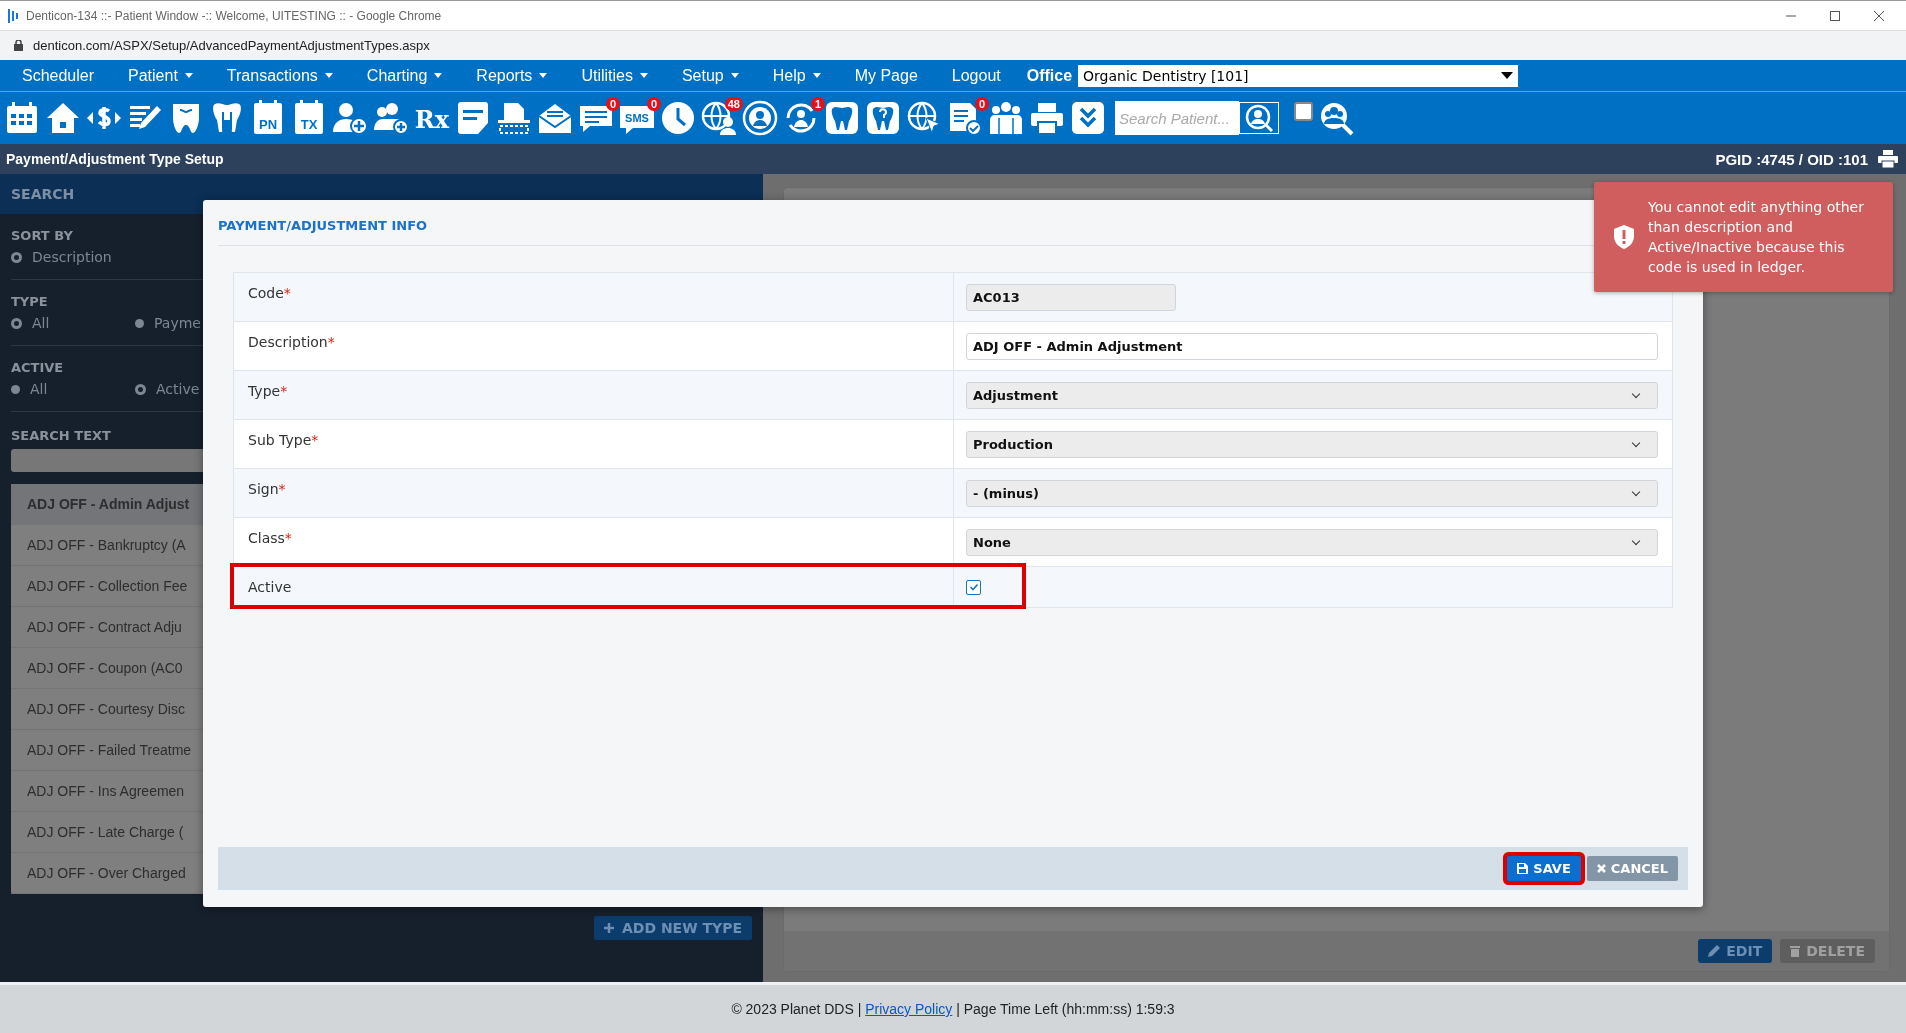 The height and width of the screenshot is (1033, 1906). What do you see at coordinates (178, 389) in the screenshot?
I see `radio-label: Active` at bounding box center [178, 389].